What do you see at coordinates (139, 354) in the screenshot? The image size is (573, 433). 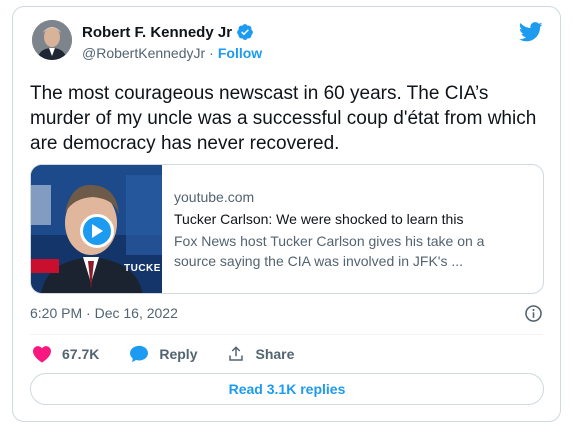 I see `reply-bubble-icon` at bounding box center [139, 354].